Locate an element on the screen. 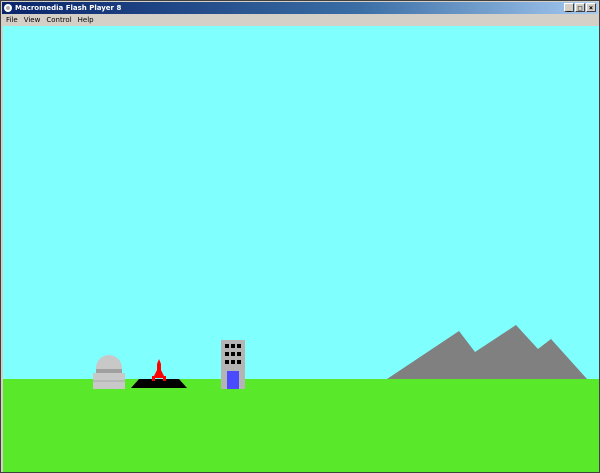  minimize-button: _ is located at coordinates (569, 7).